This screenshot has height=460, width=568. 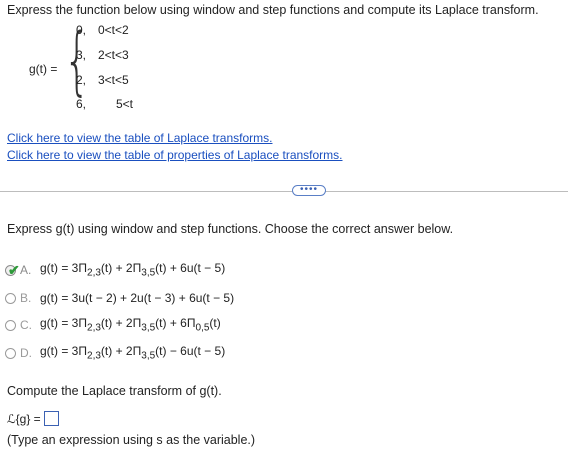 I want to click on case-value: 3,, so click(x=81, y=55).